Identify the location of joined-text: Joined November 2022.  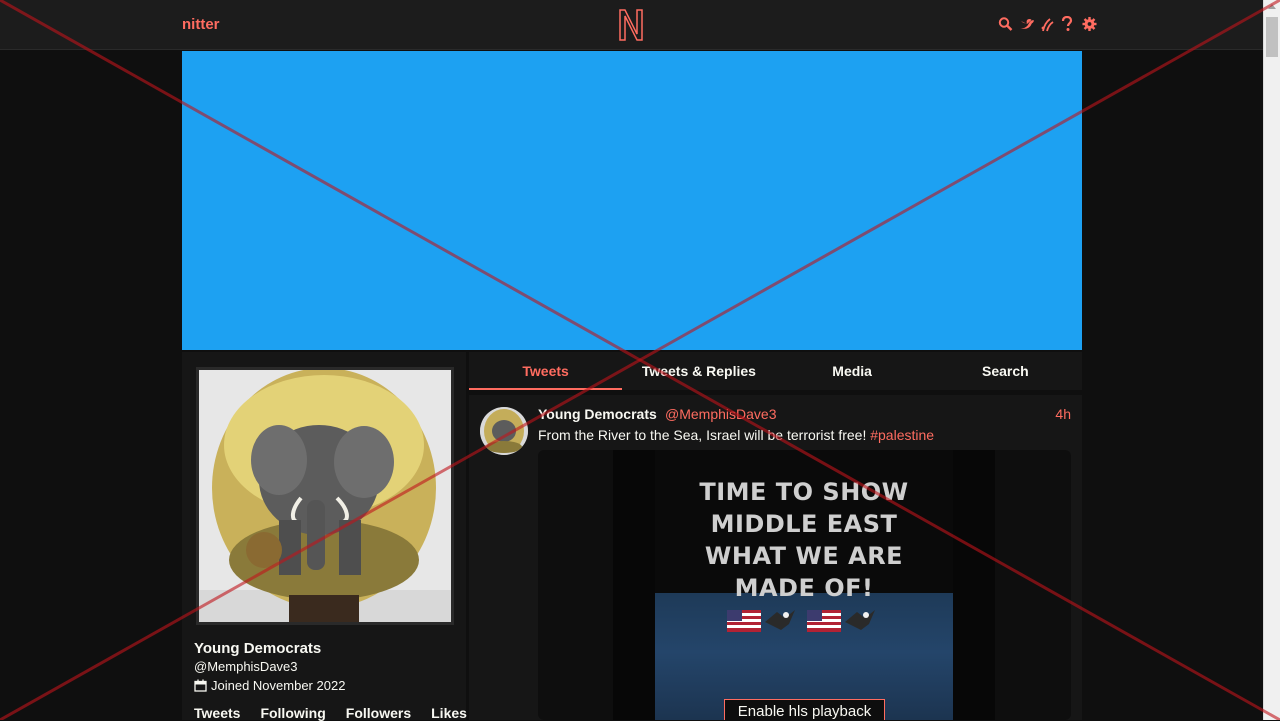
(278, 685).